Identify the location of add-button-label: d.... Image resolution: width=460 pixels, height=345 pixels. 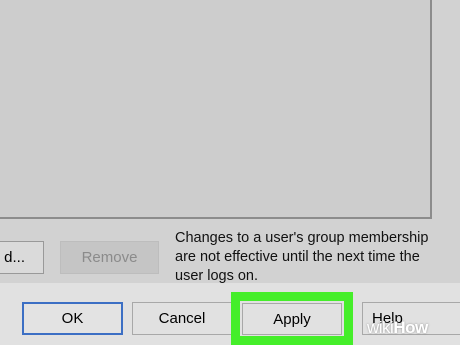
(14, 257).